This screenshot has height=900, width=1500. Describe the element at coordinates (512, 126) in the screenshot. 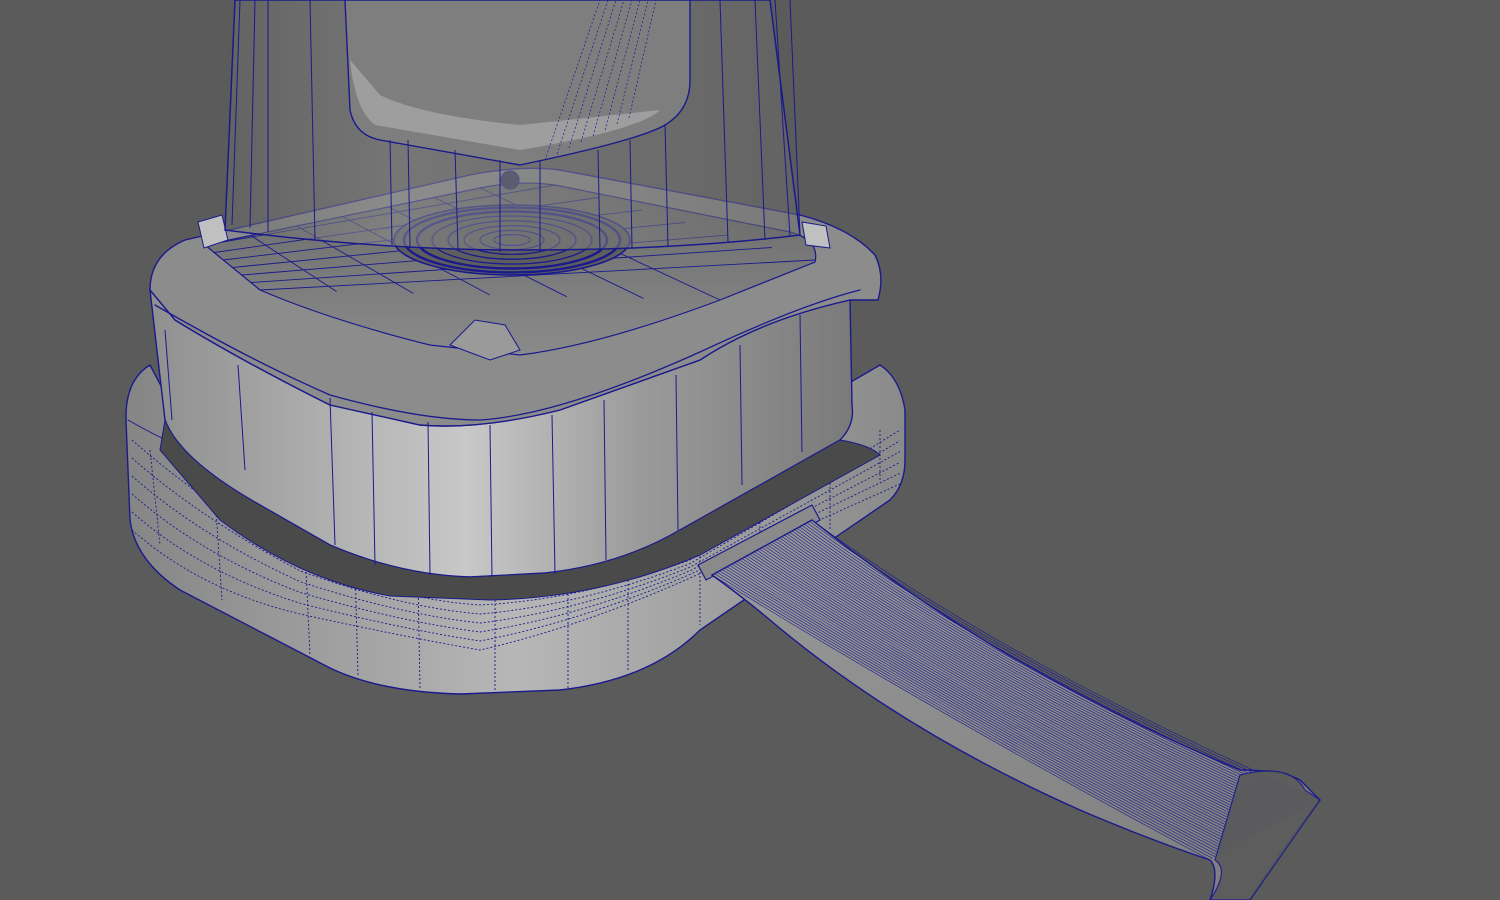

I see `jar-mesh` at that location.